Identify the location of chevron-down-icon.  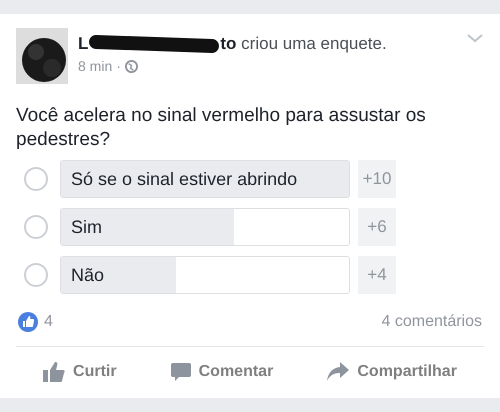
(475, 38).